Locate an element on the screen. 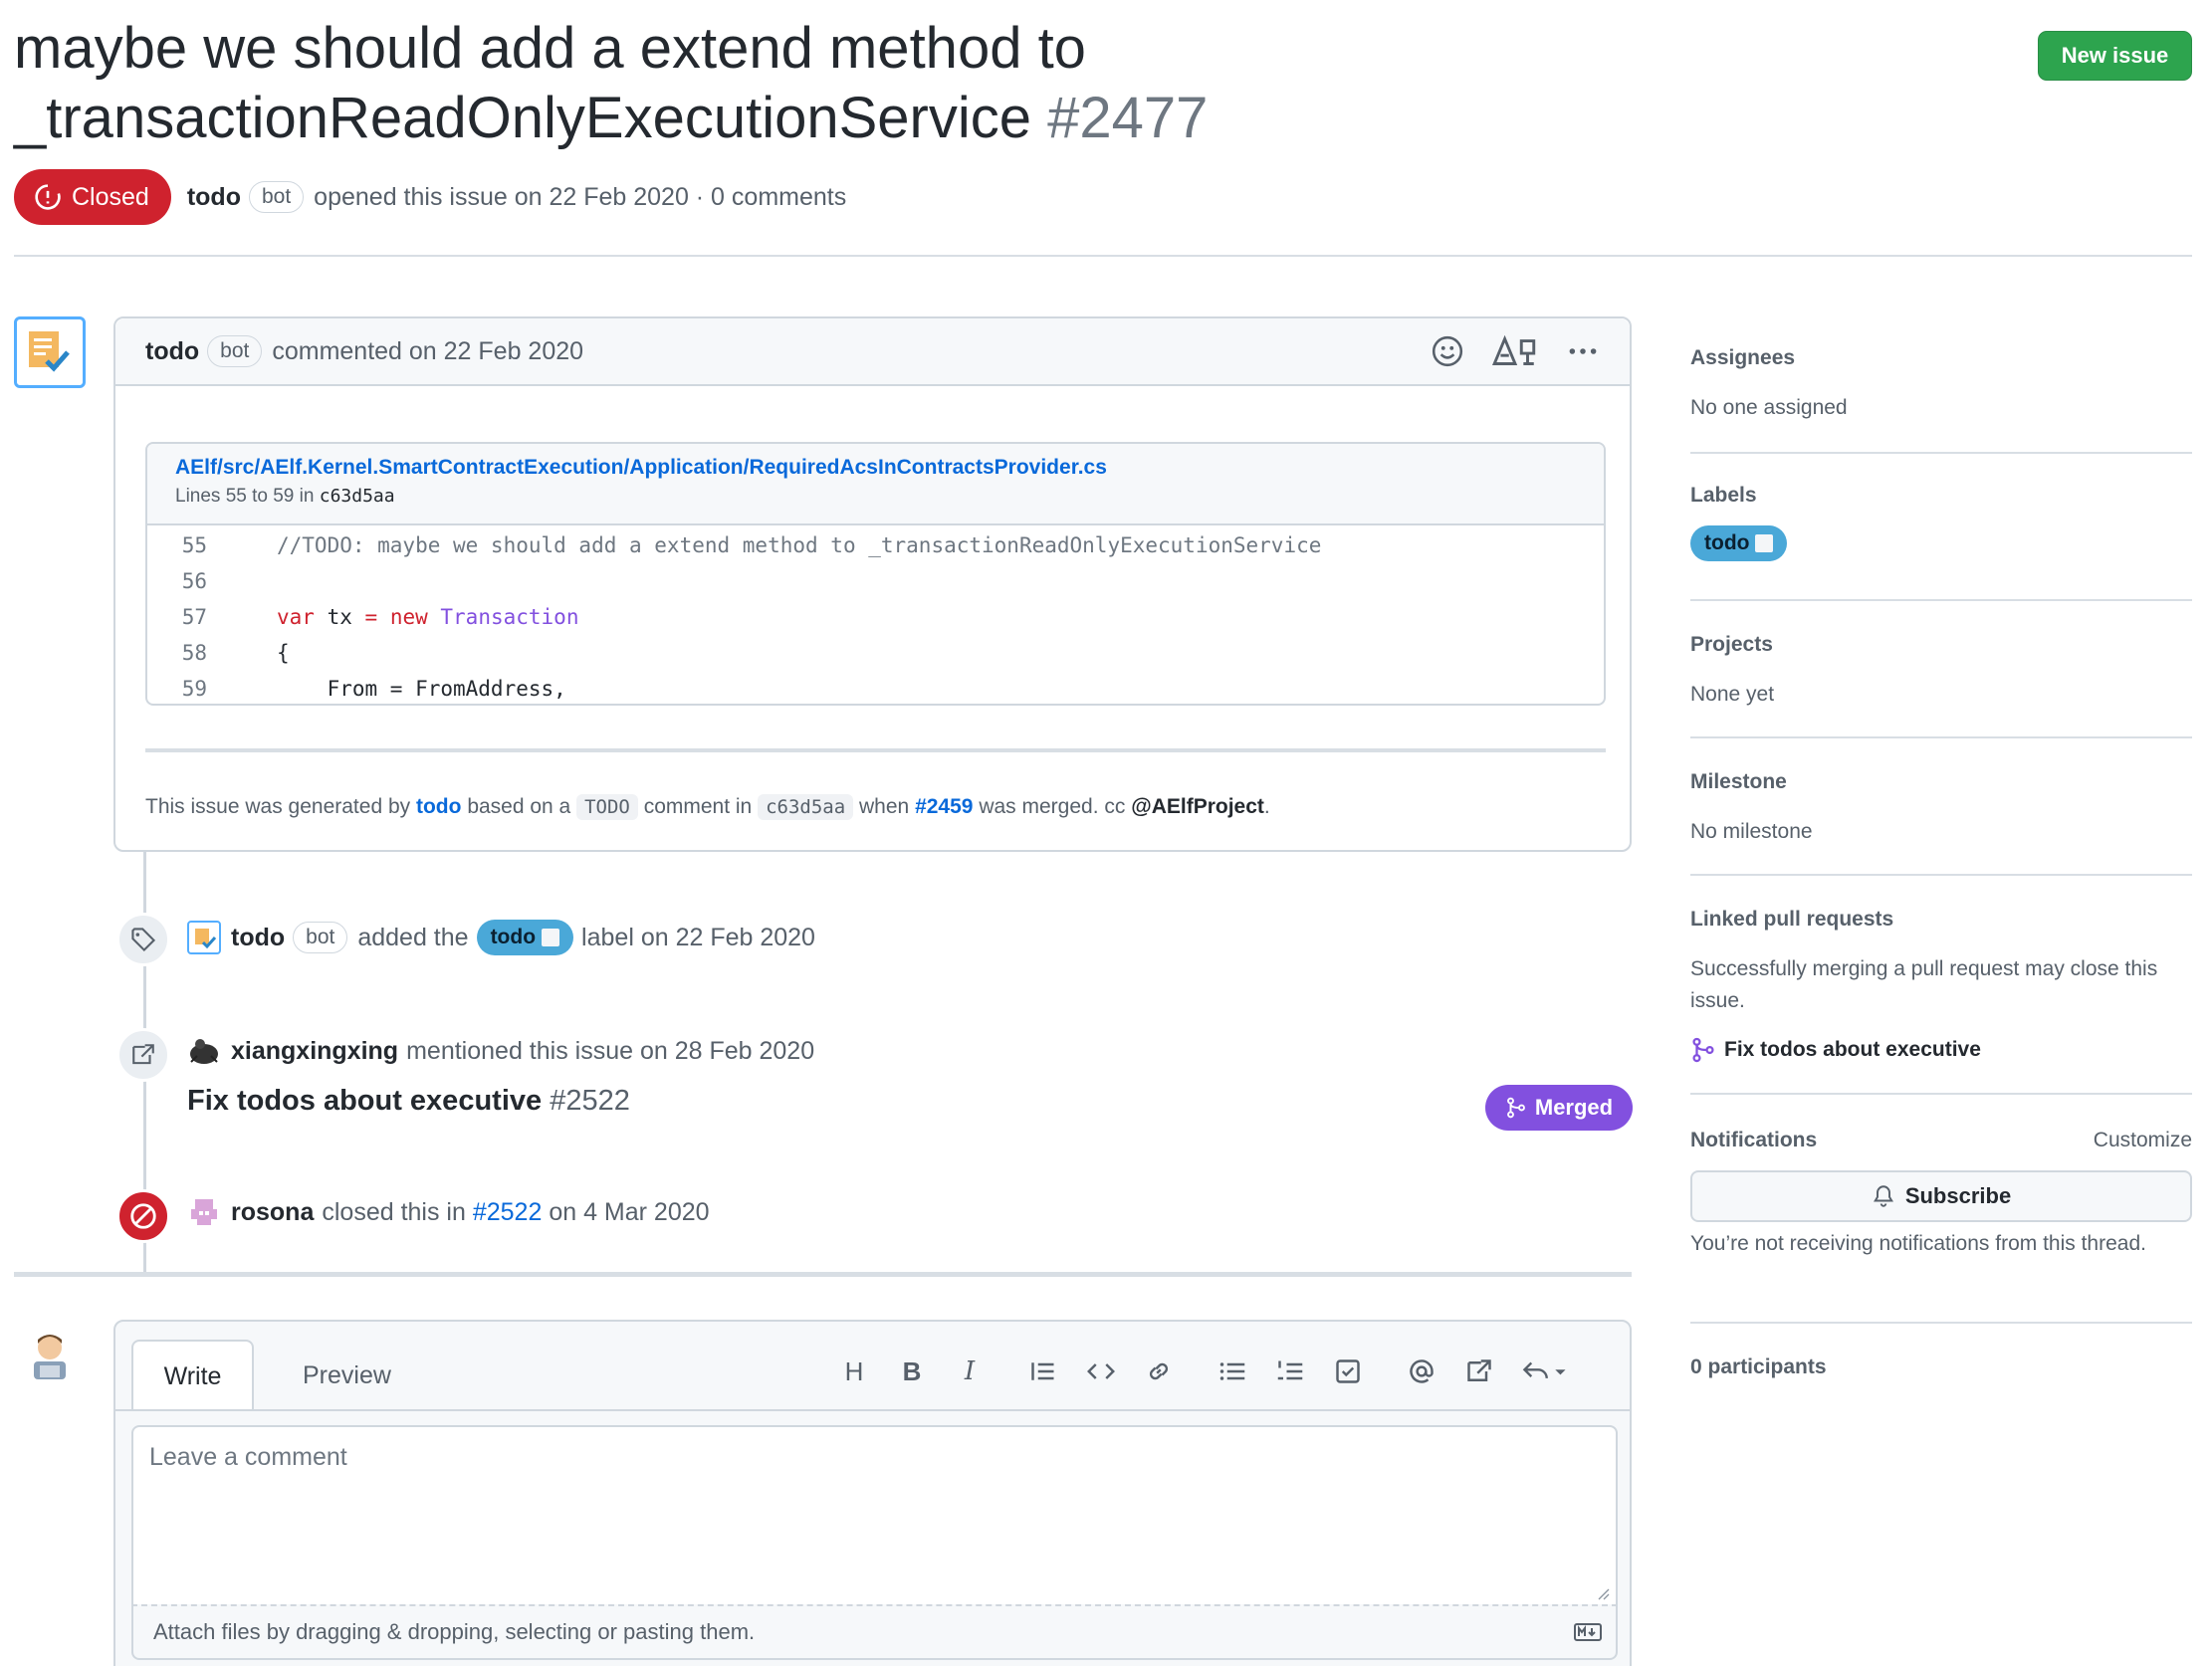 This screenshot has width=2212, height=1666. label-todo: todo is located at coordinates (525, 938).